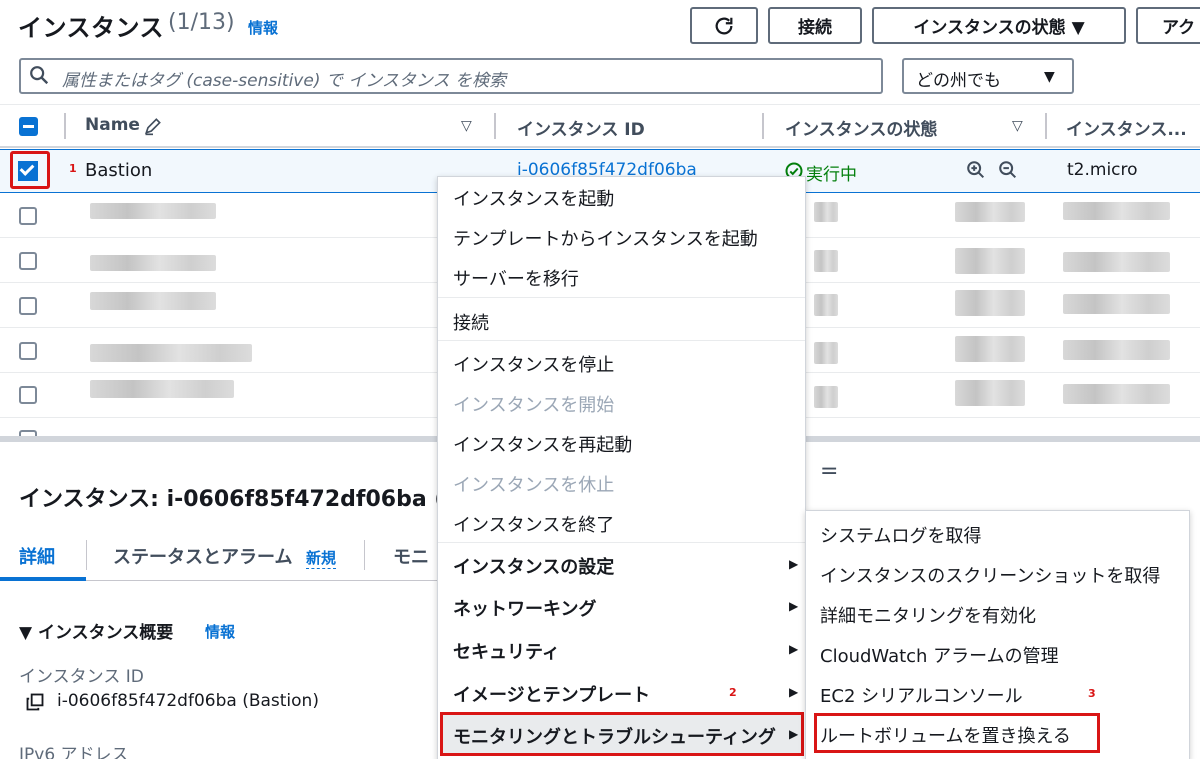 The image size is (1200, 759). I want to click on ipv6-label: IPv6 アドレス, so click(74, 752).